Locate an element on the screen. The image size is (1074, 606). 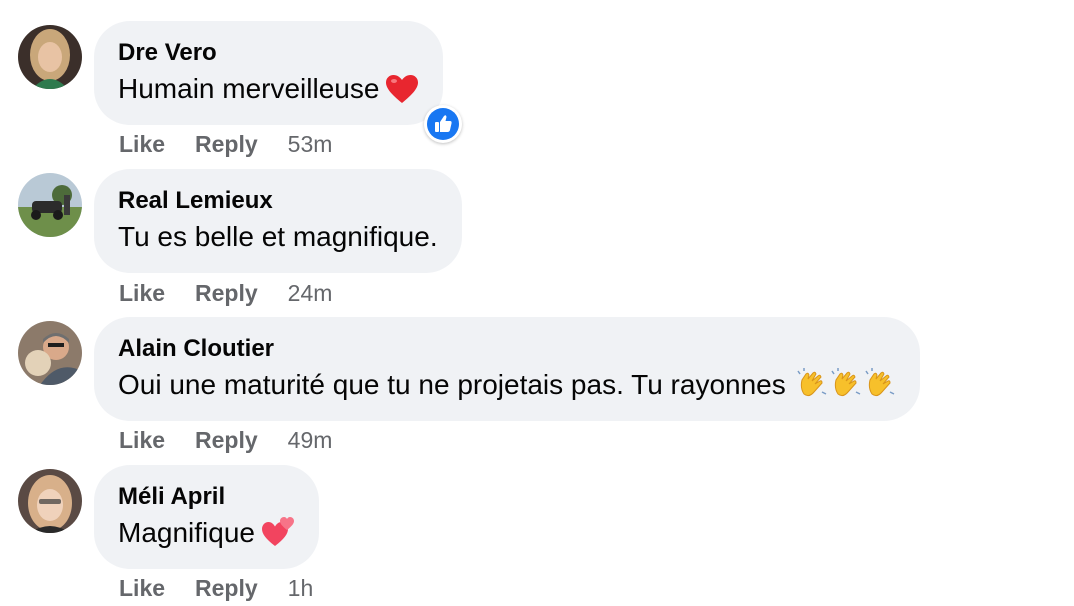
comment-bubble: Méli April Magnifique is located at coordinates (206, 517).